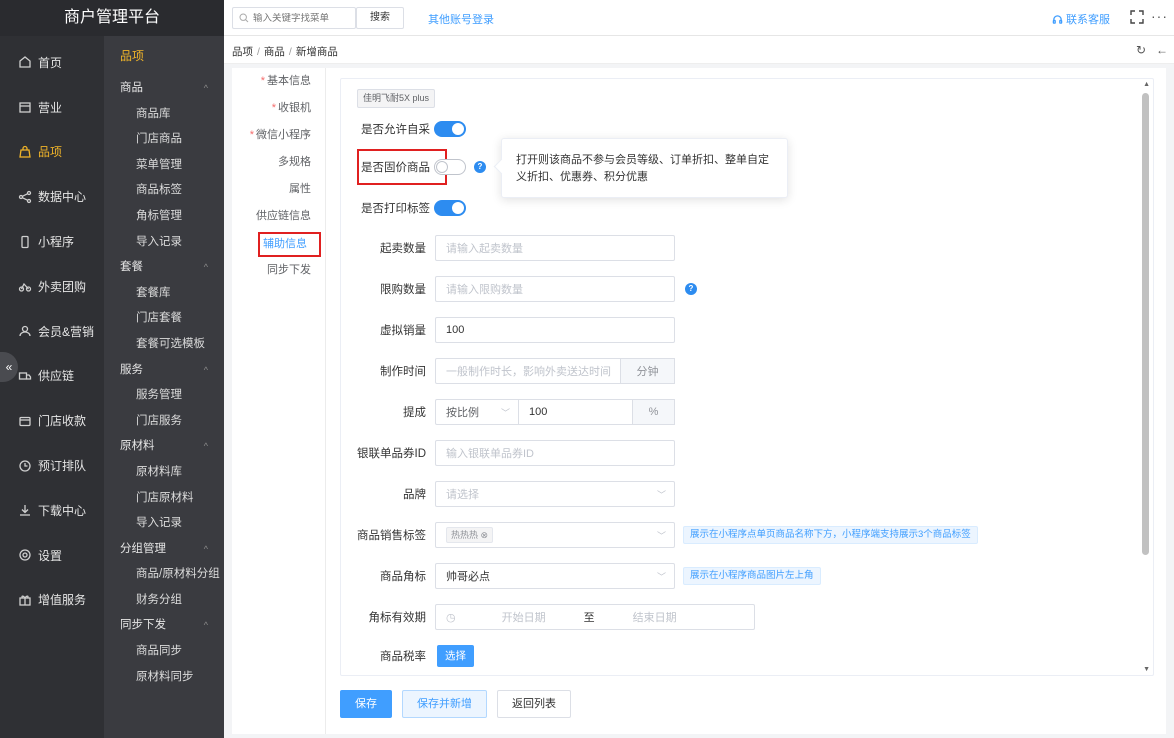 This screenshot has height=738, width=1174. Describe the element at coordinates (470, 535) in the screenshot. I see `sales-tag-chip: 热热热 ⊗` at that location.